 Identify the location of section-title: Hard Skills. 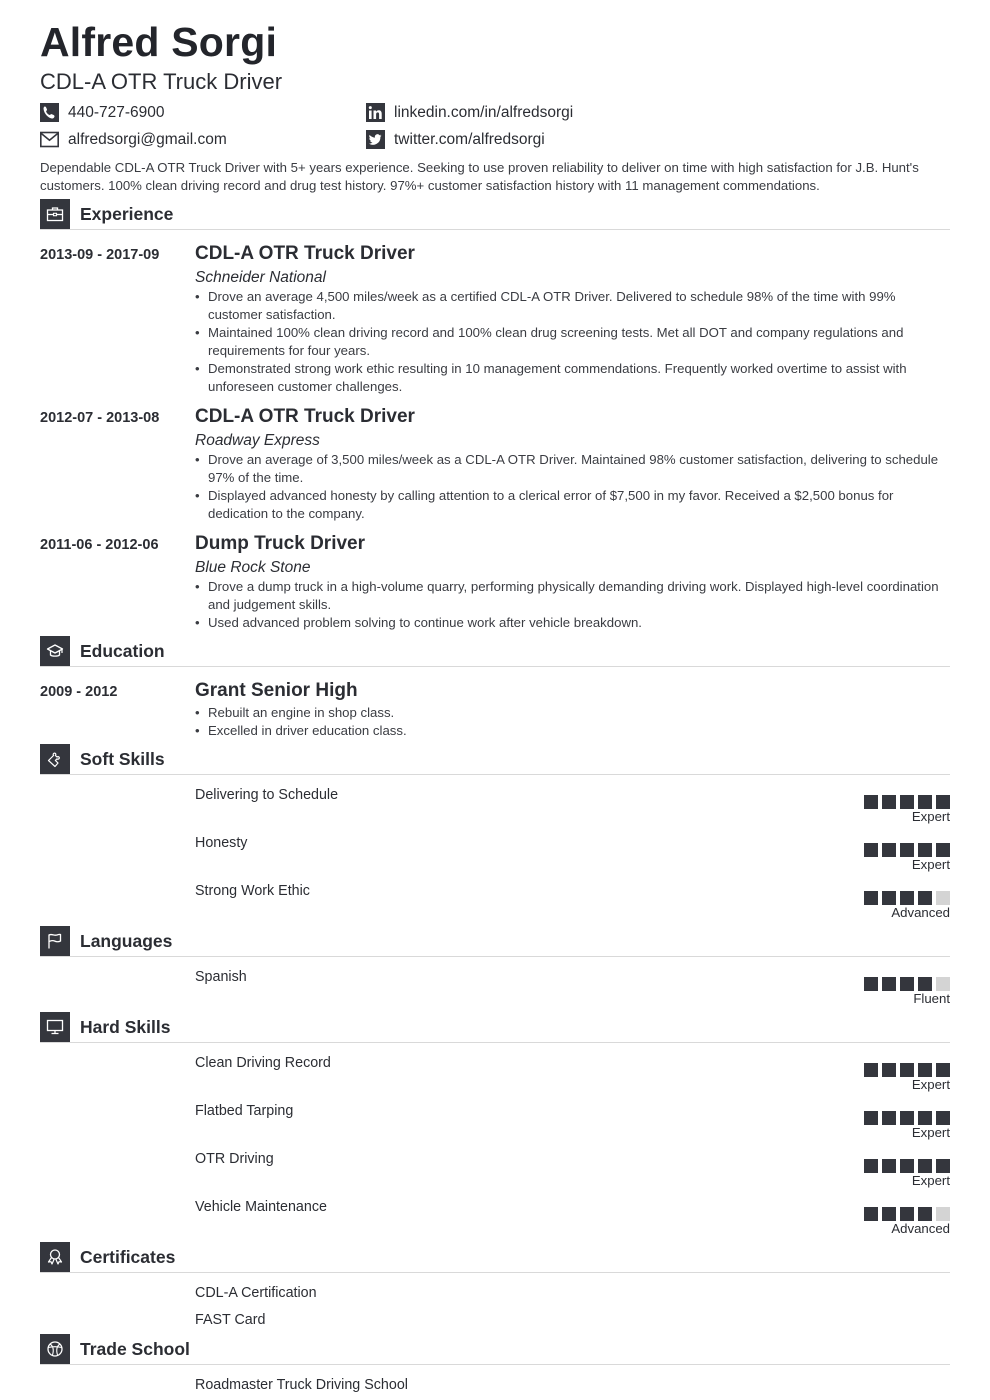
(125, 1027).